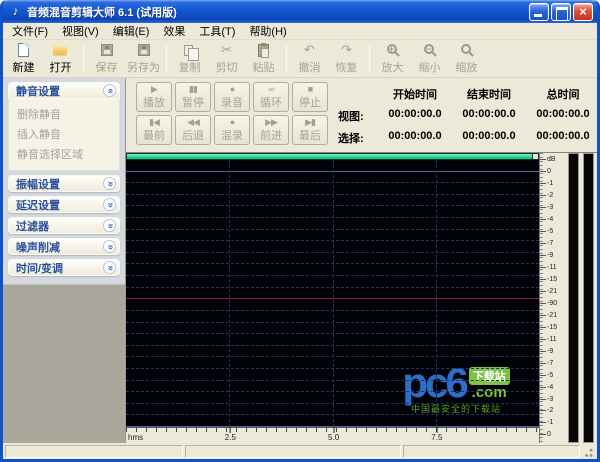 Image resolution: width=600 pixels, height=462 pixels. I want to click on wave-scrollbar, so click(332, 156).